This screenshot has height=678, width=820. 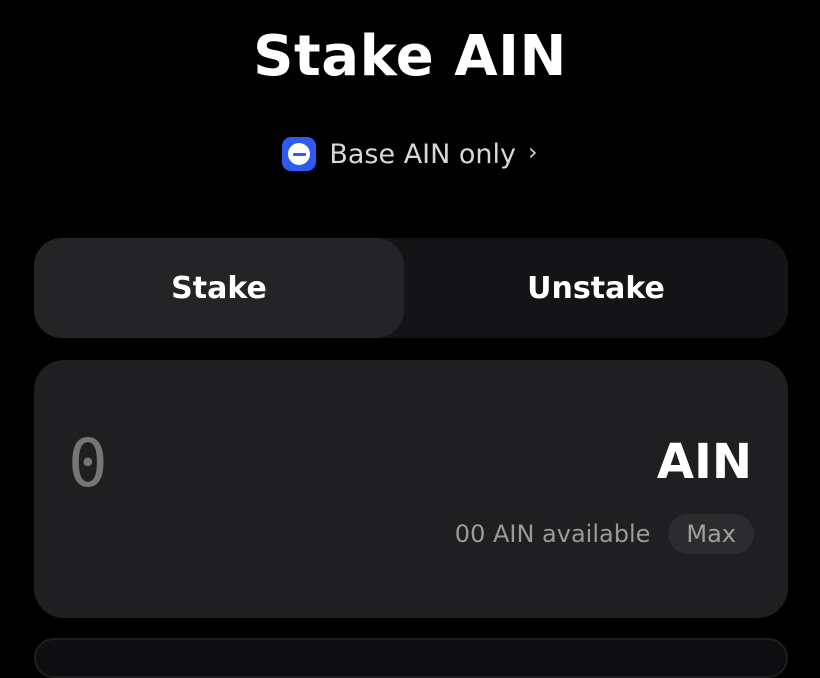 I want to click on token-label: AIN, so click(x=704, y=462).